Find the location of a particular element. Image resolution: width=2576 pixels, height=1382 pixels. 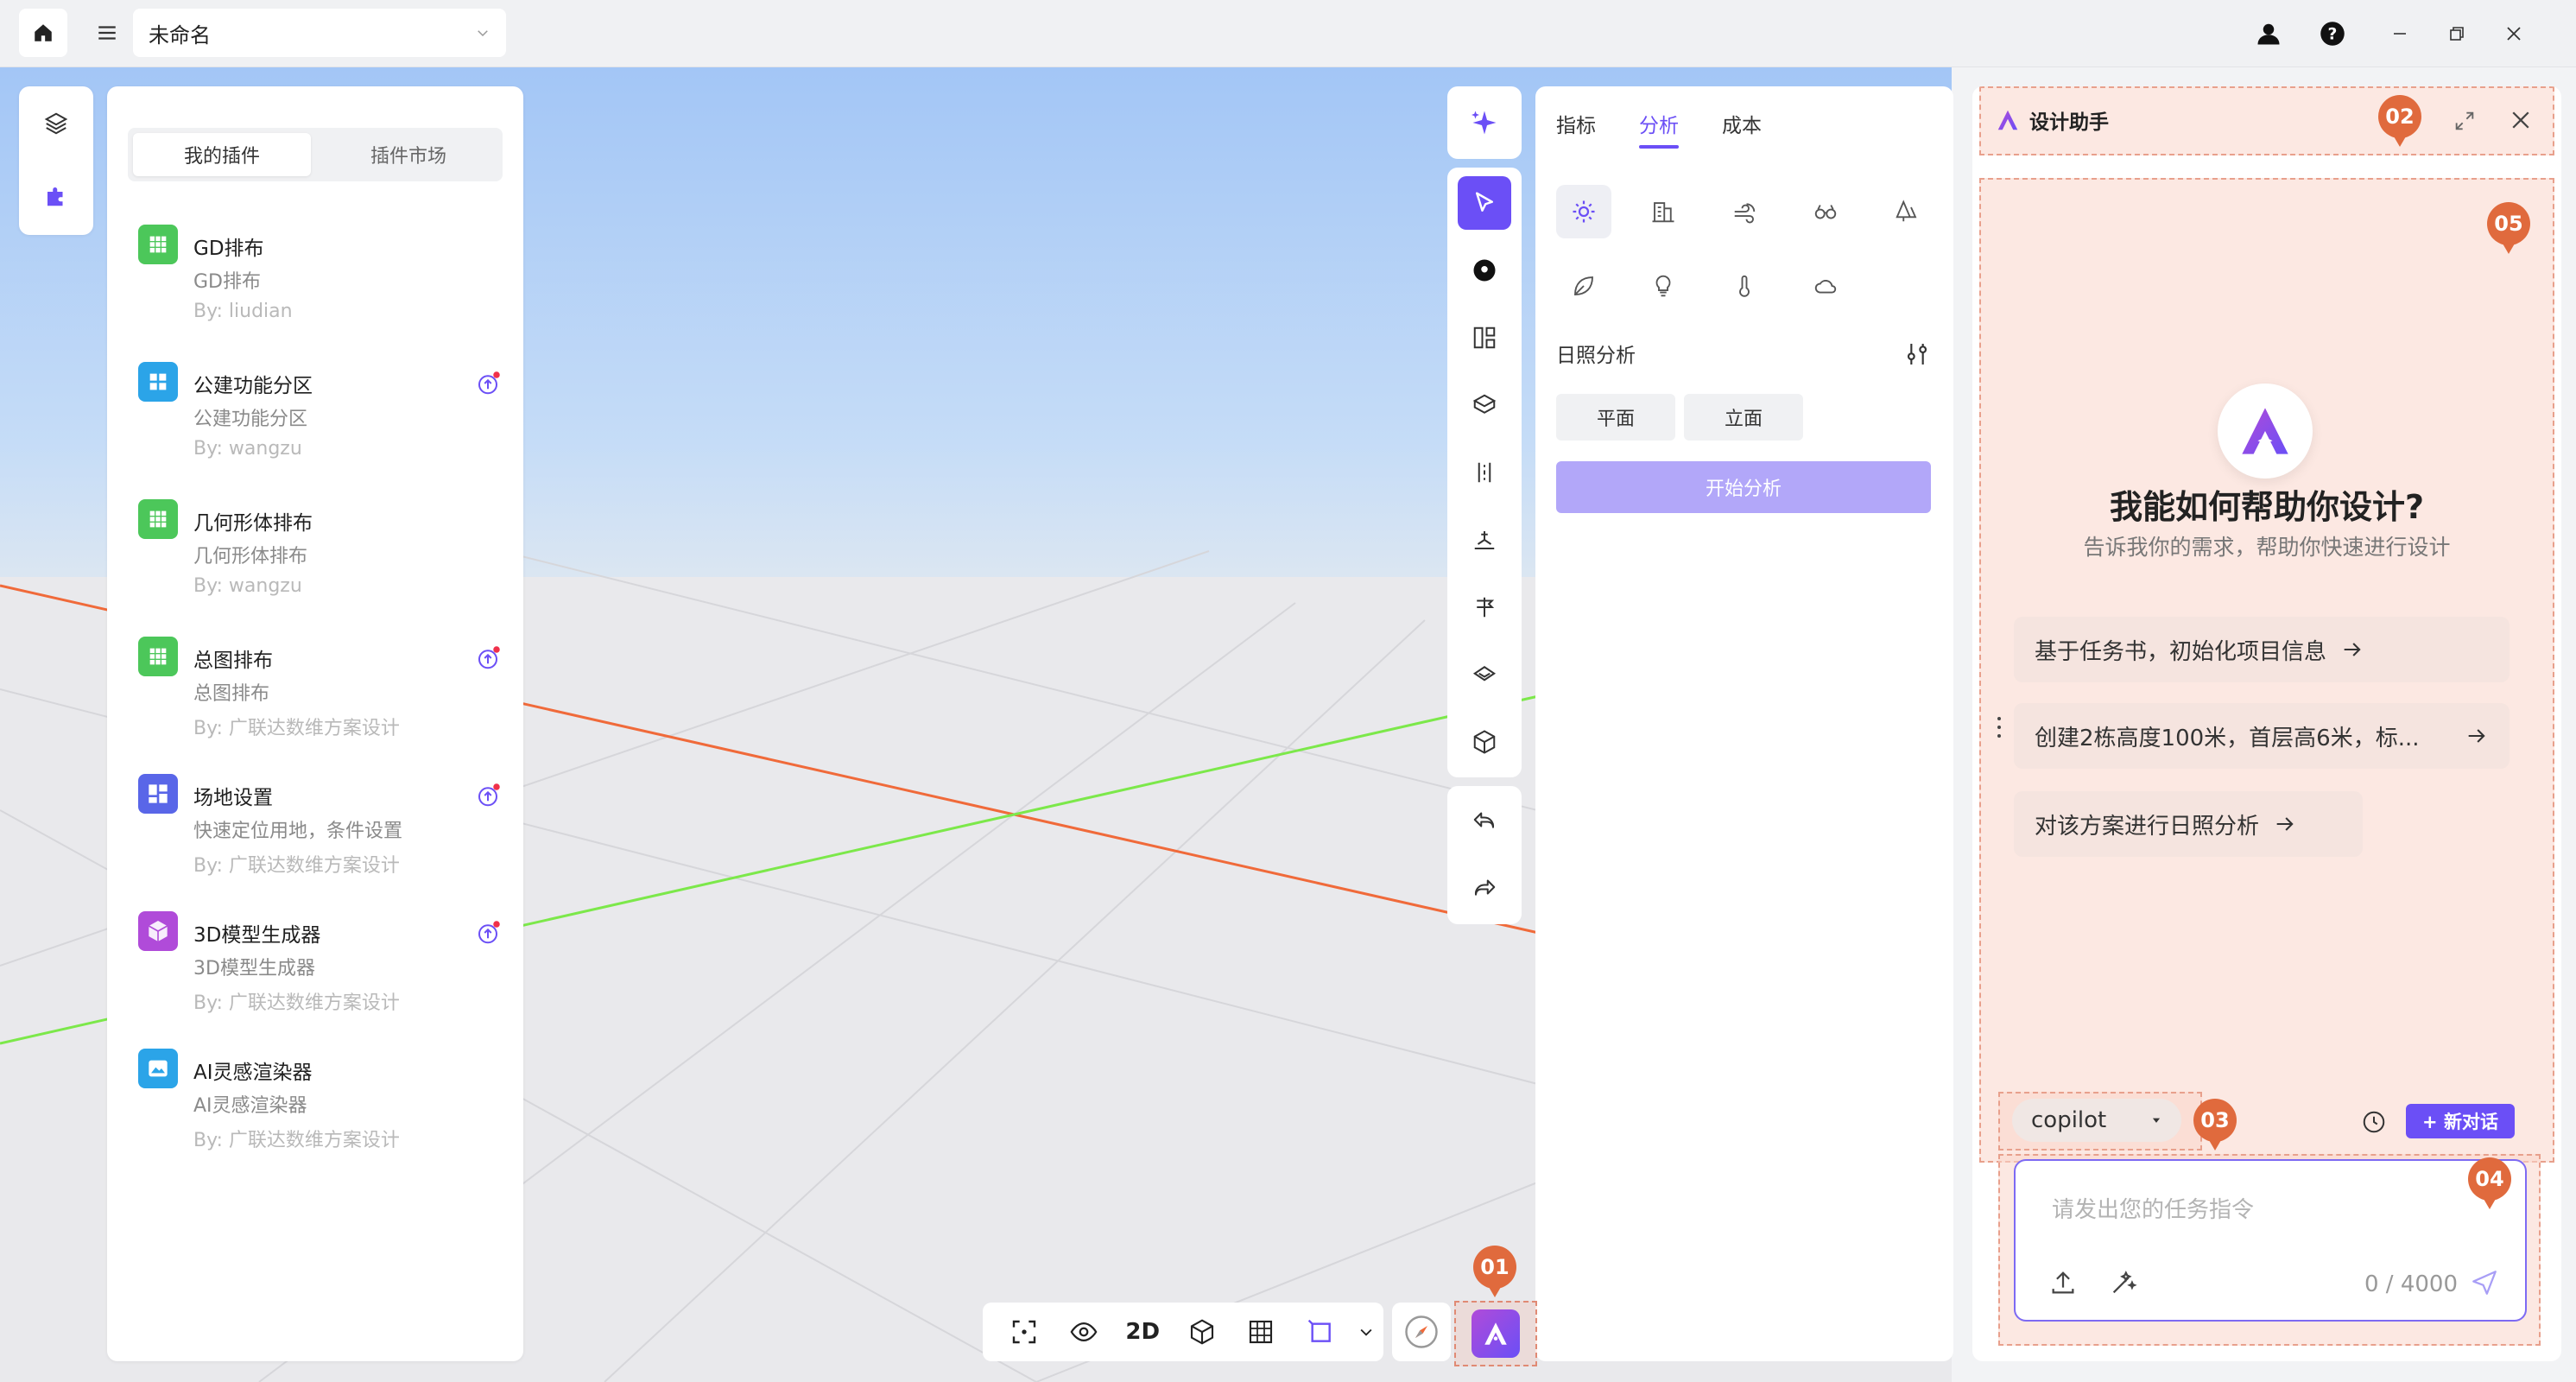

location-tool is located at coordinates (1484, 270).